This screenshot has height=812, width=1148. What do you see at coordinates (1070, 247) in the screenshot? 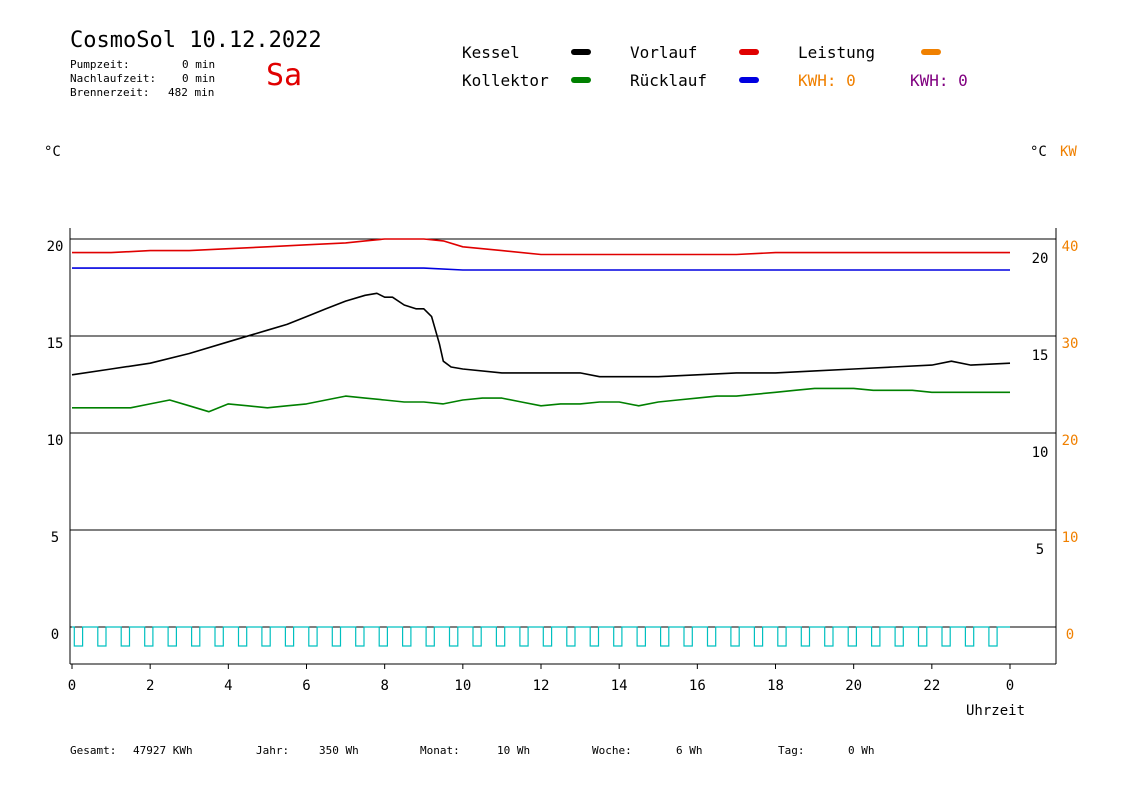
I see `y-tick-label-right-kw: 40` at bounding box center [1070, 247].